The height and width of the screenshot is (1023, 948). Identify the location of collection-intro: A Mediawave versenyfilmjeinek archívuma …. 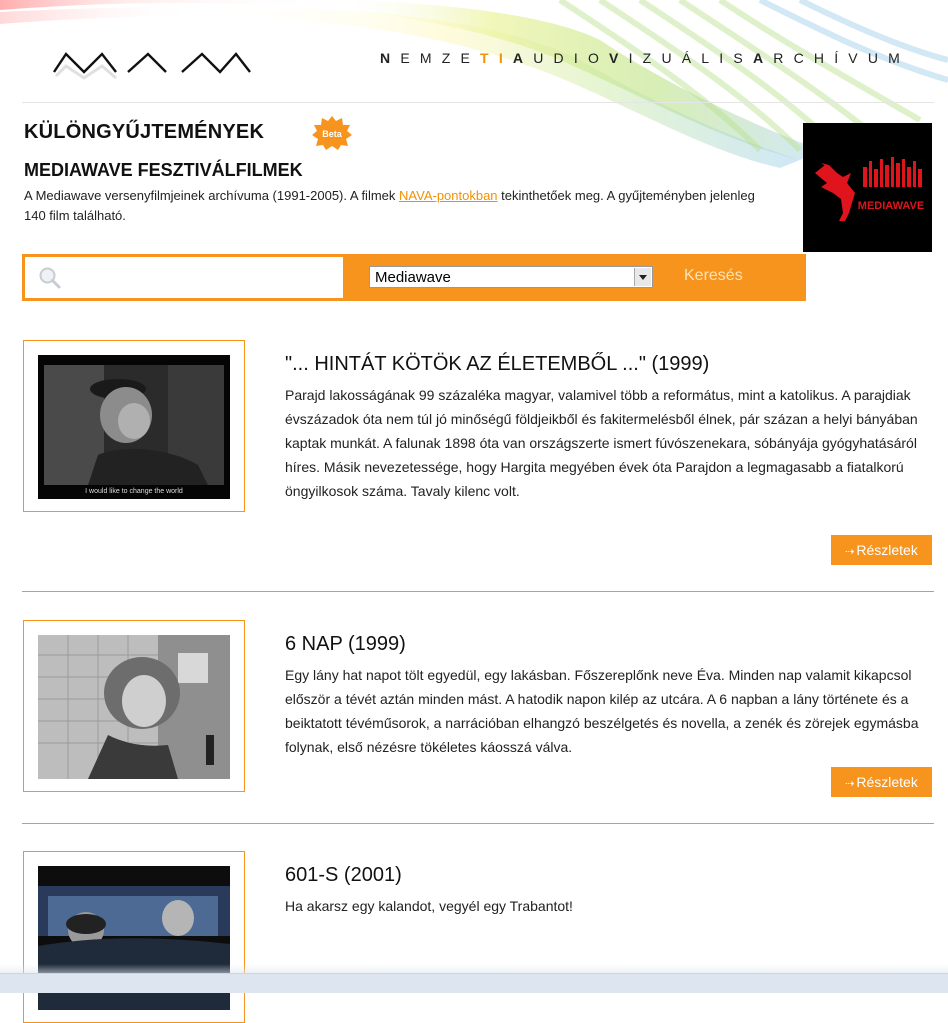
(394, 206).